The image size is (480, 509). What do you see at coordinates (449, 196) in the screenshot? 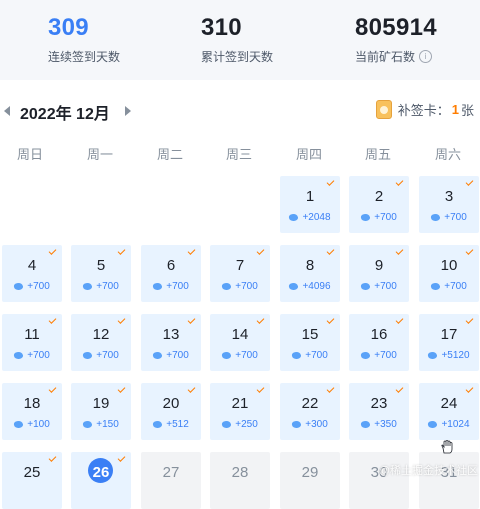
I see `day-number: 3` at bounding box center [449, 196].